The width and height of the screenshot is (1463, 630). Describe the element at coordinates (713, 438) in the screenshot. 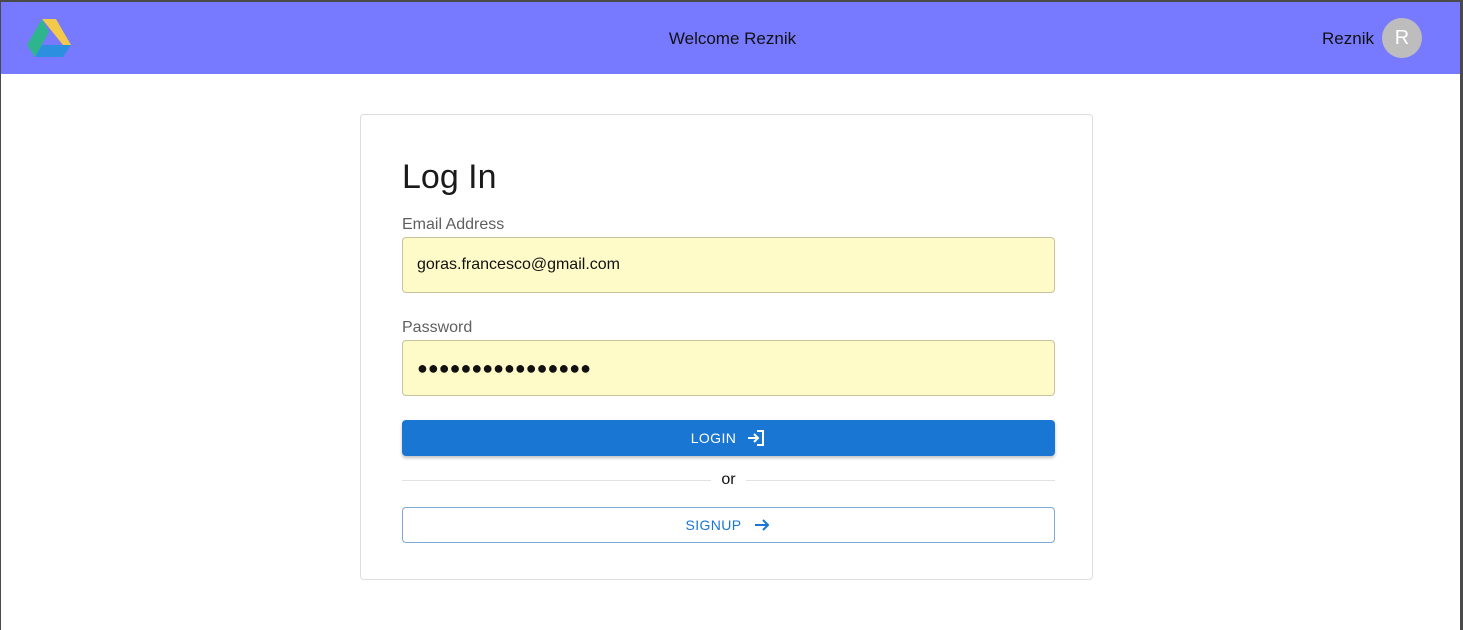

I see `login-button-label: LOGIN` at that location.